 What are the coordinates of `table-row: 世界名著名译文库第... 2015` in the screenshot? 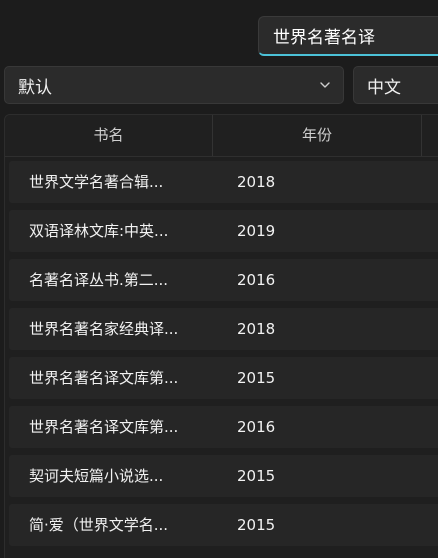 It's located at (223, 378).